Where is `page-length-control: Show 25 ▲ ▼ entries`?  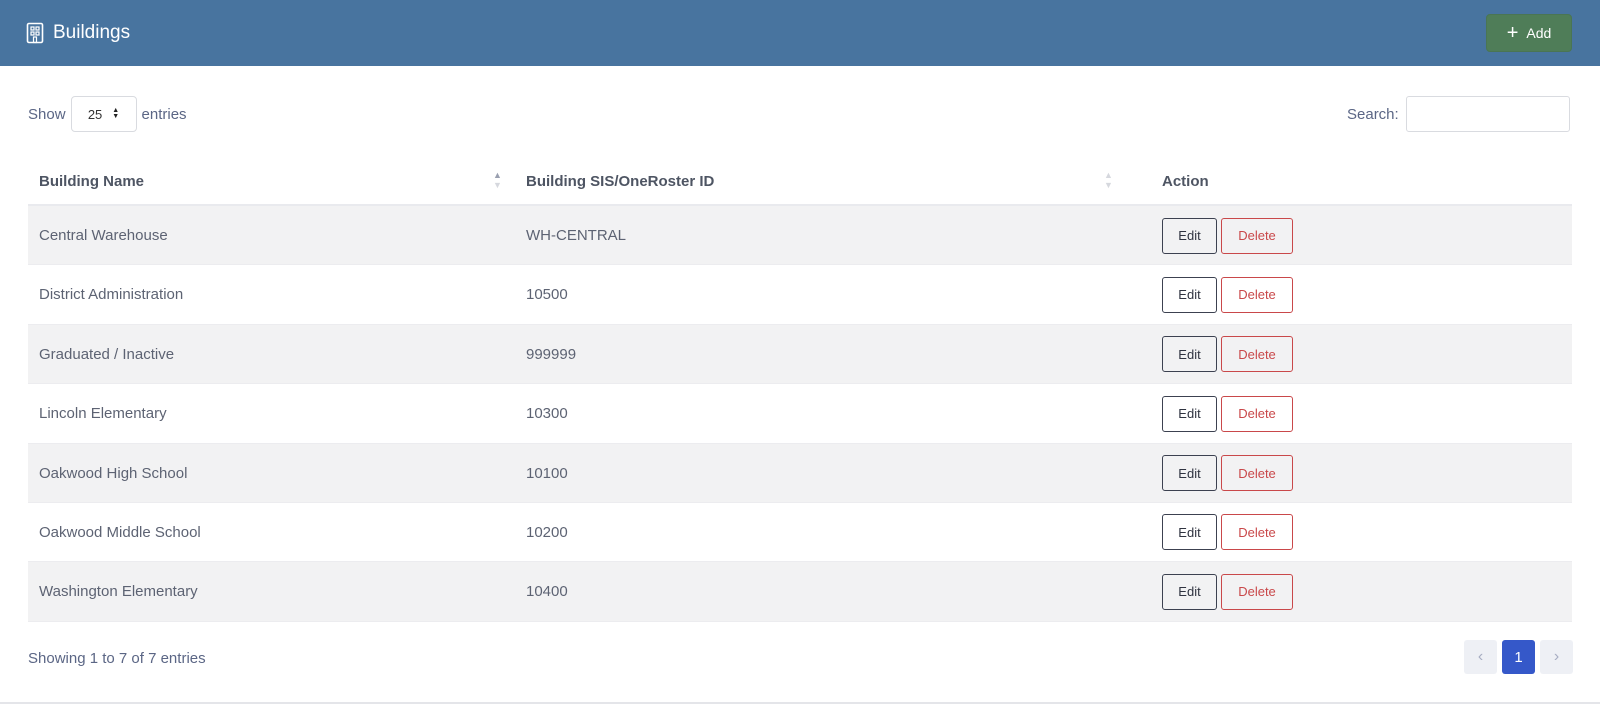 page-length-control: Show 25 ▲ ▼ entries is located at coordinates (107, 114).